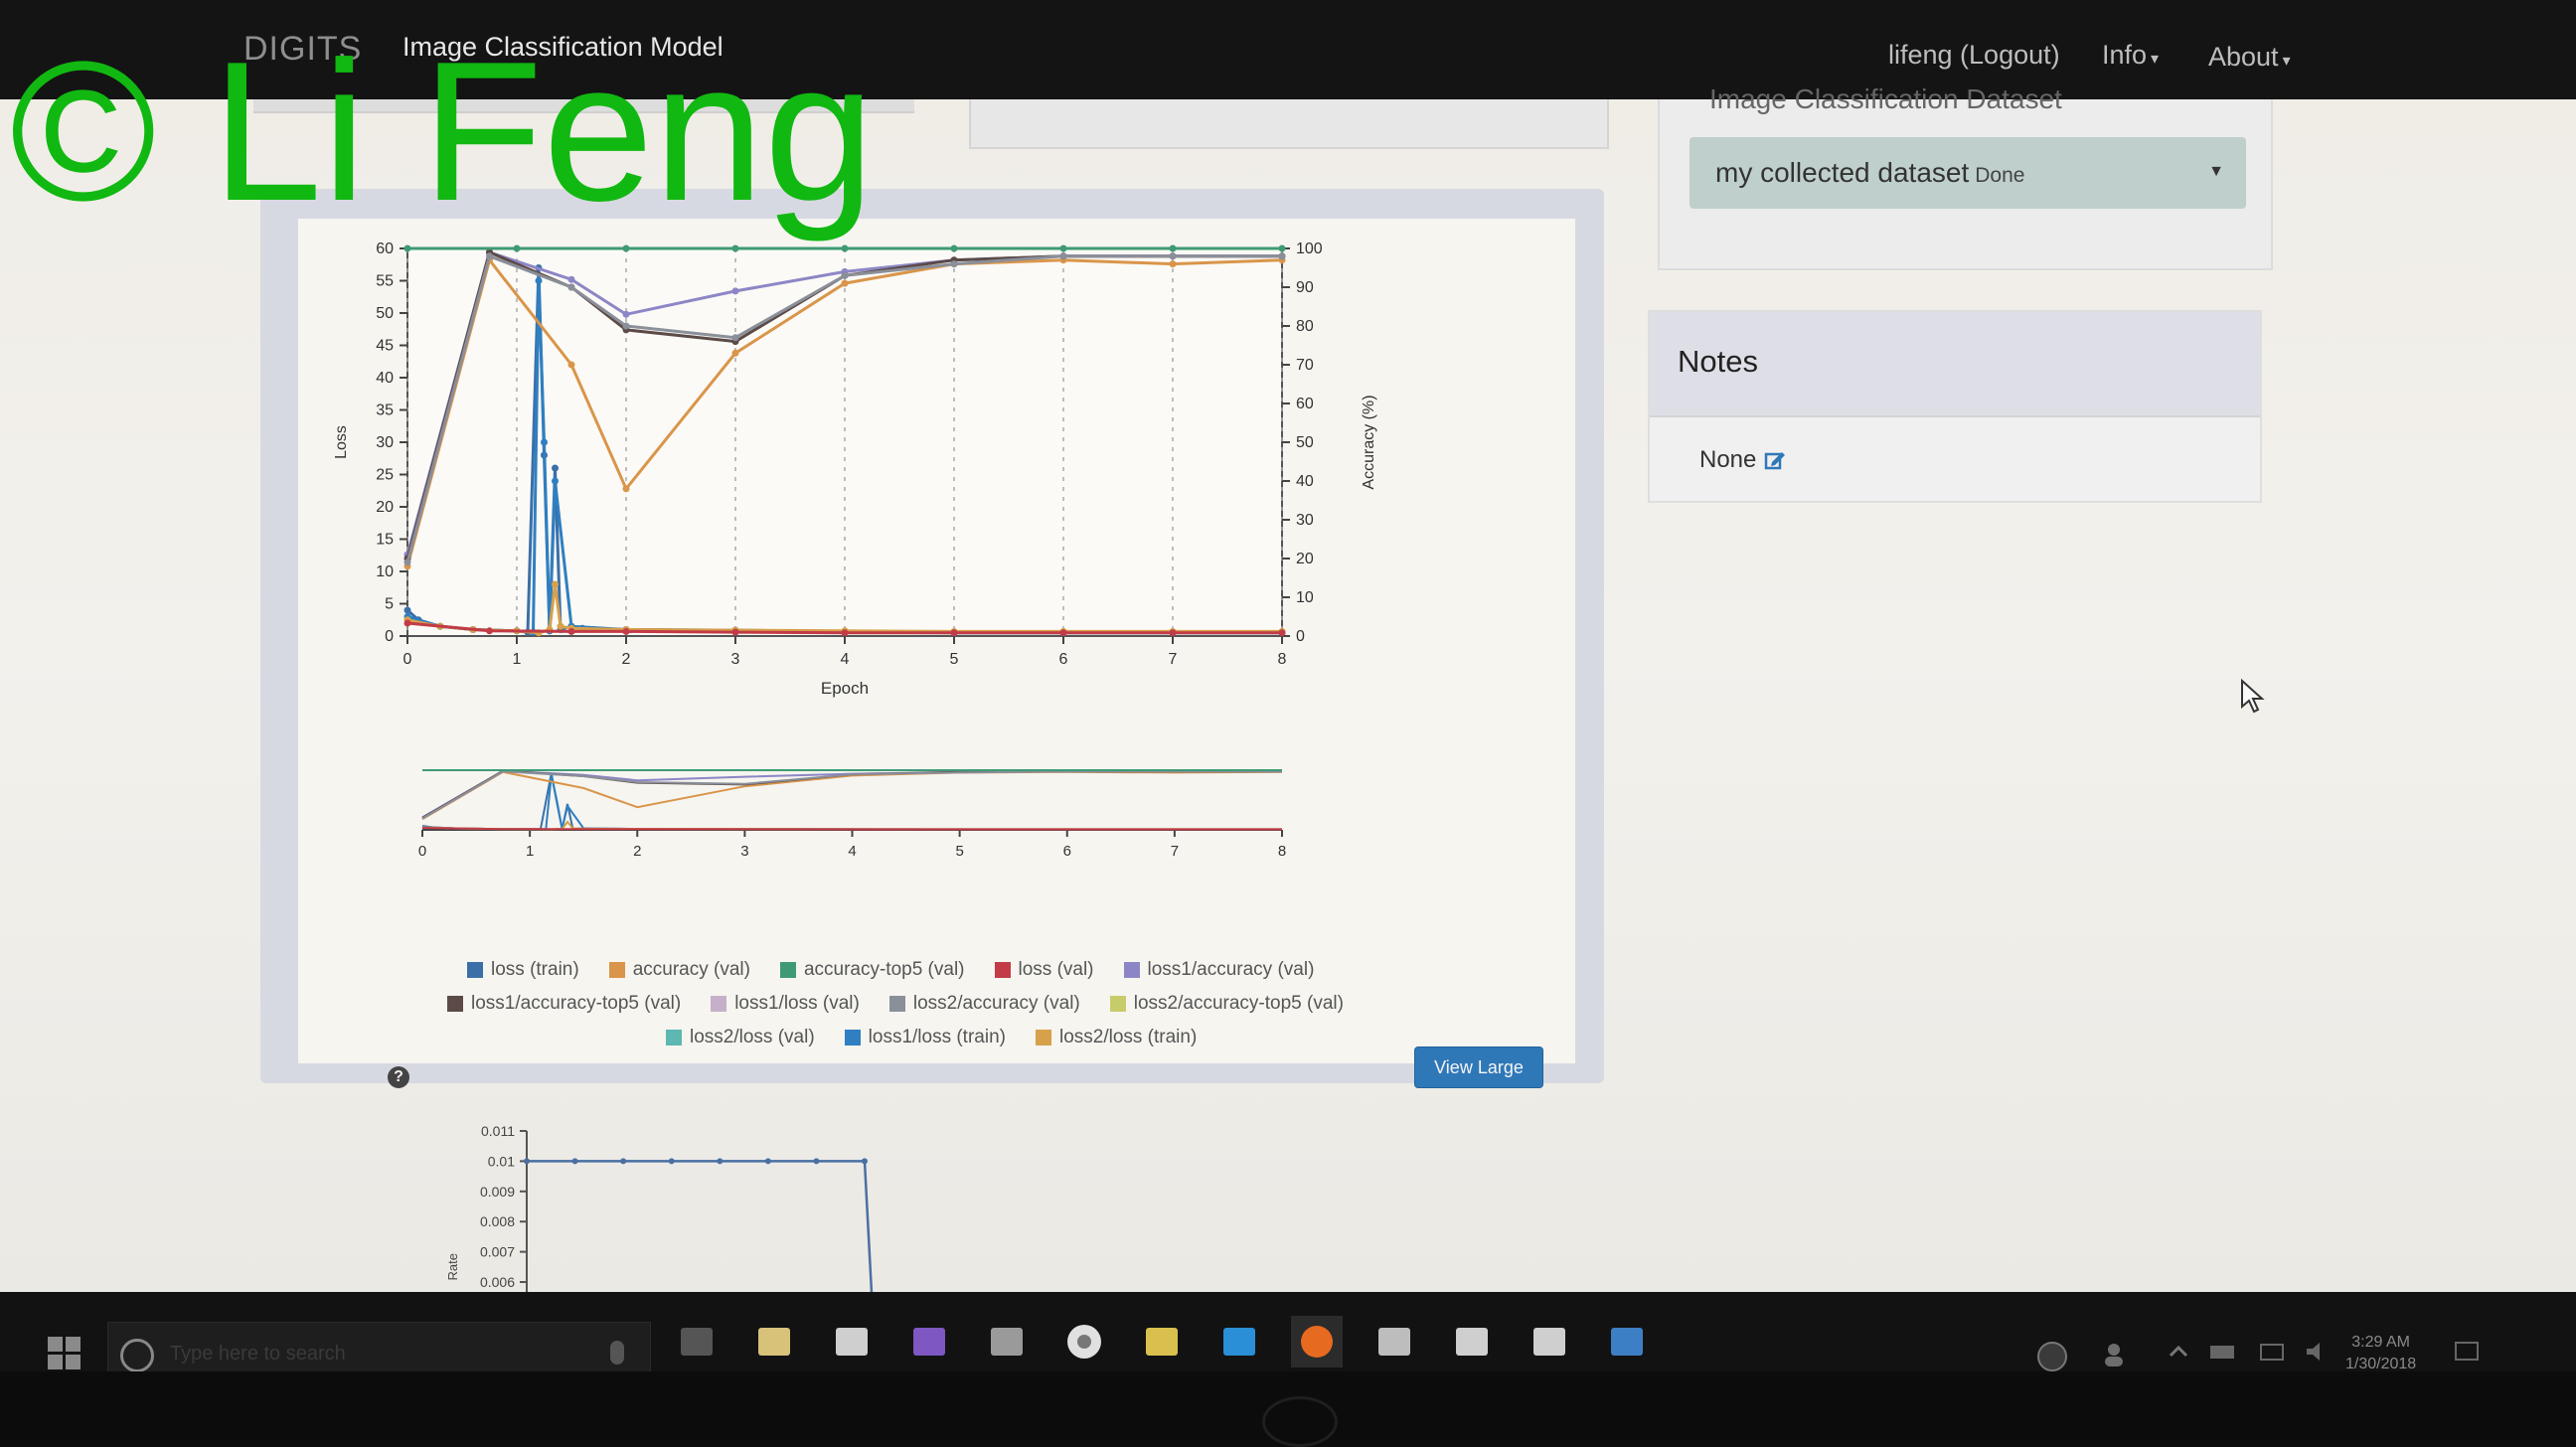 Image resolution: width=2576 pixels, height=1447 pixels. I want to click on legend-item: loss1/loss (val), so click(785, 1004).